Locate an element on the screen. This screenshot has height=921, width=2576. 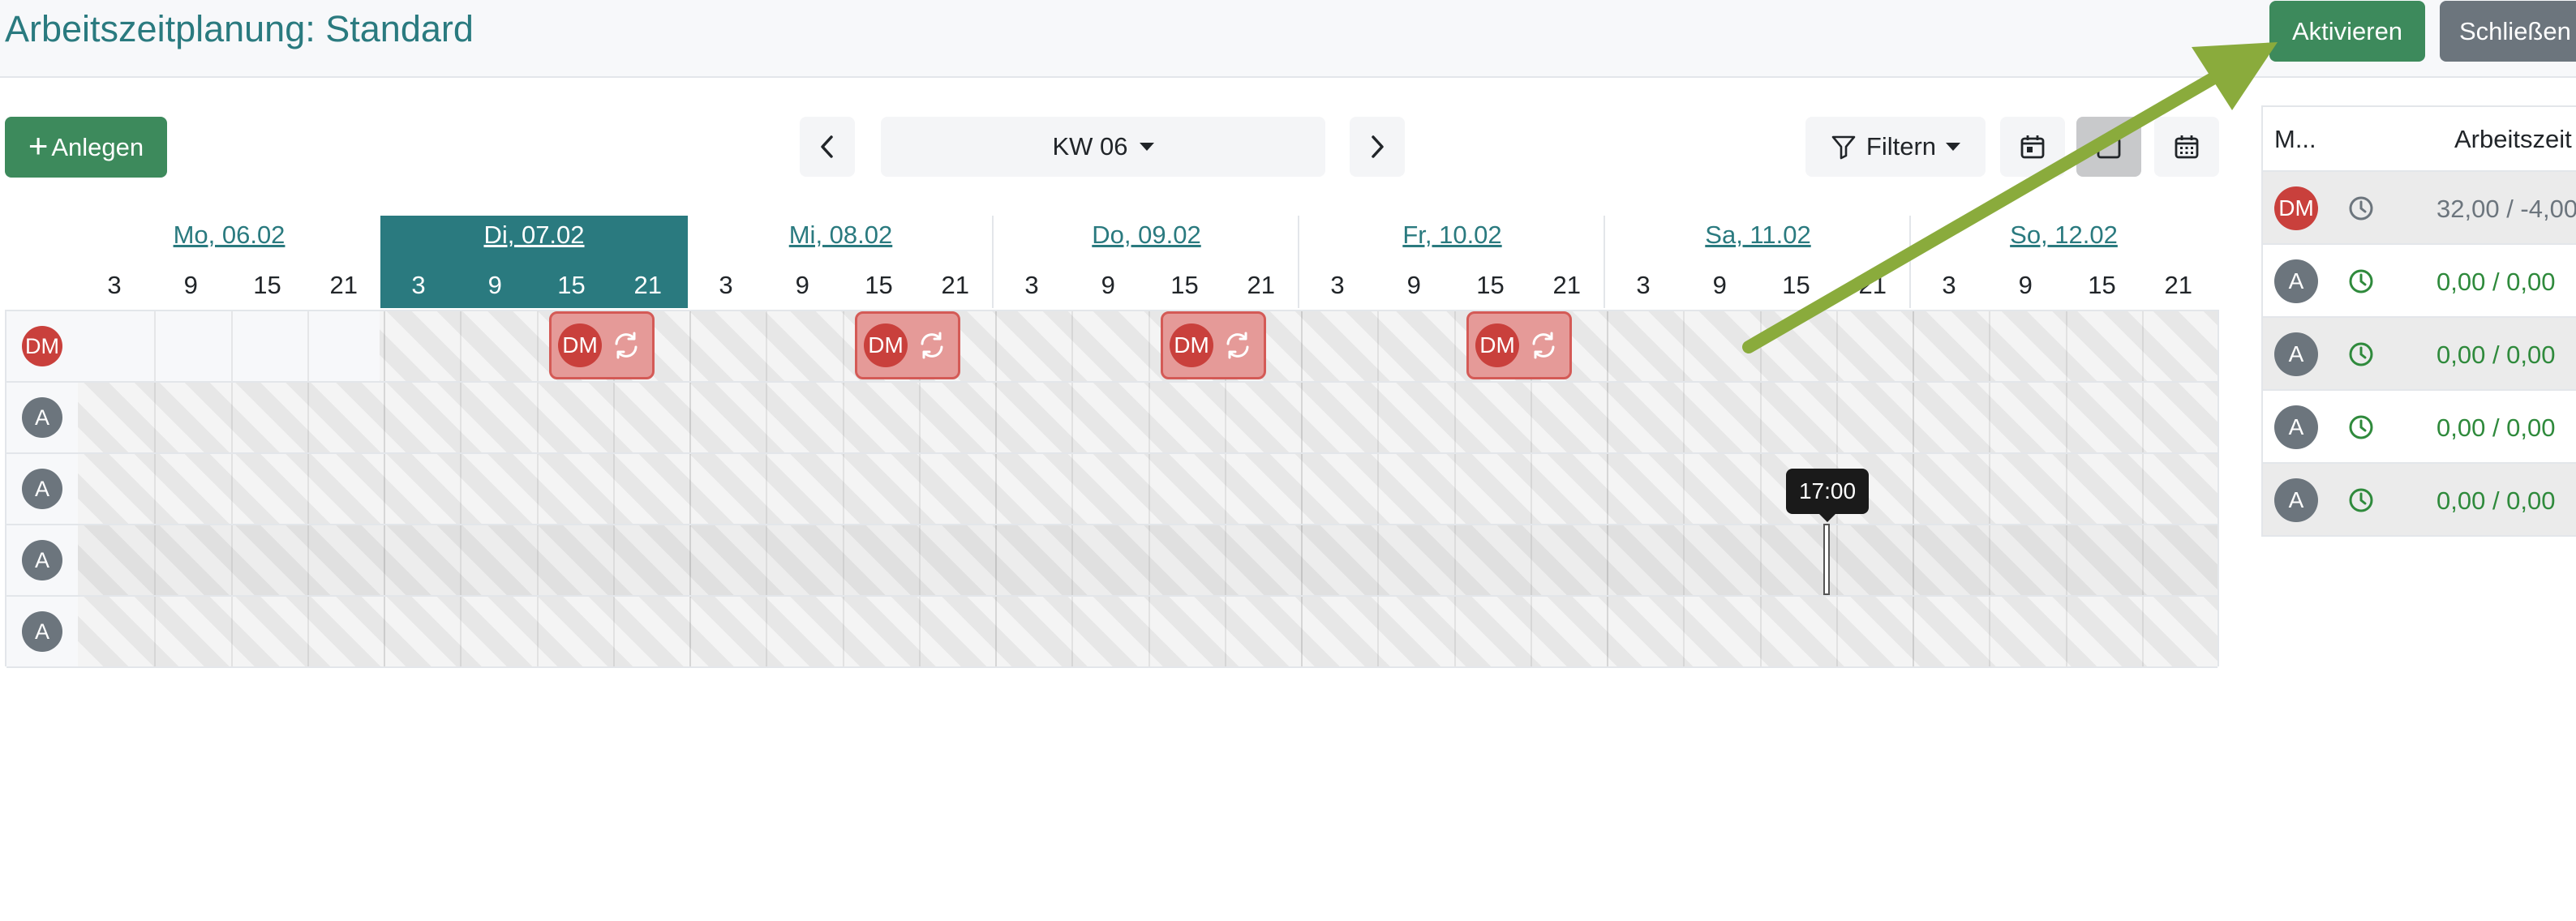
view-week-button is located at coordinates (2108, 147).